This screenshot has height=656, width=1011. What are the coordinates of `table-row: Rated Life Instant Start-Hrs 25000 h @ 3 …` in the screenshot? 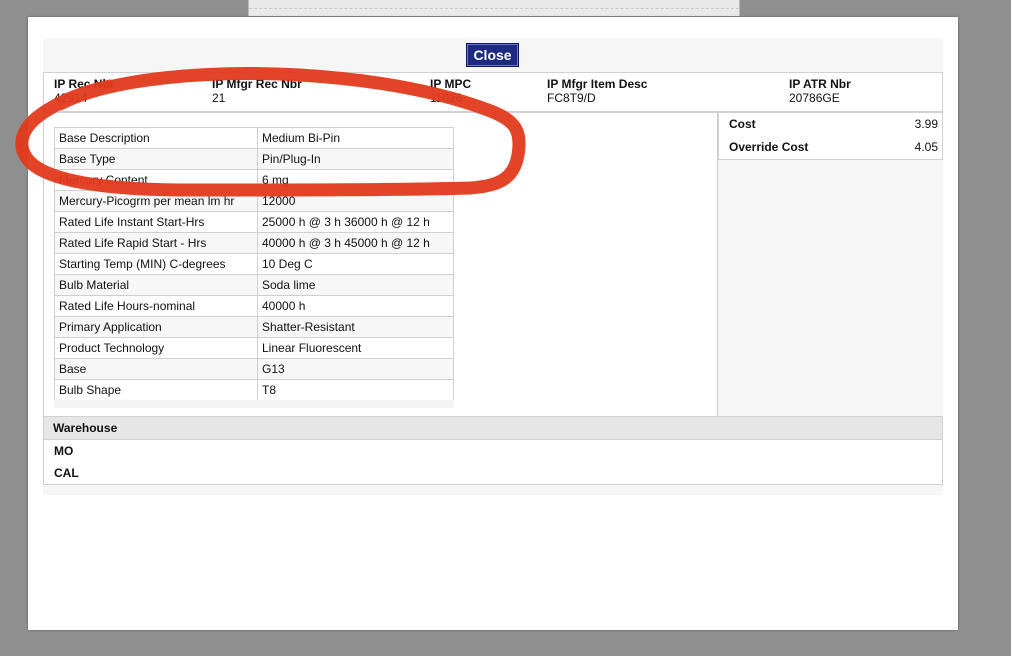 It's located at (254, 222).